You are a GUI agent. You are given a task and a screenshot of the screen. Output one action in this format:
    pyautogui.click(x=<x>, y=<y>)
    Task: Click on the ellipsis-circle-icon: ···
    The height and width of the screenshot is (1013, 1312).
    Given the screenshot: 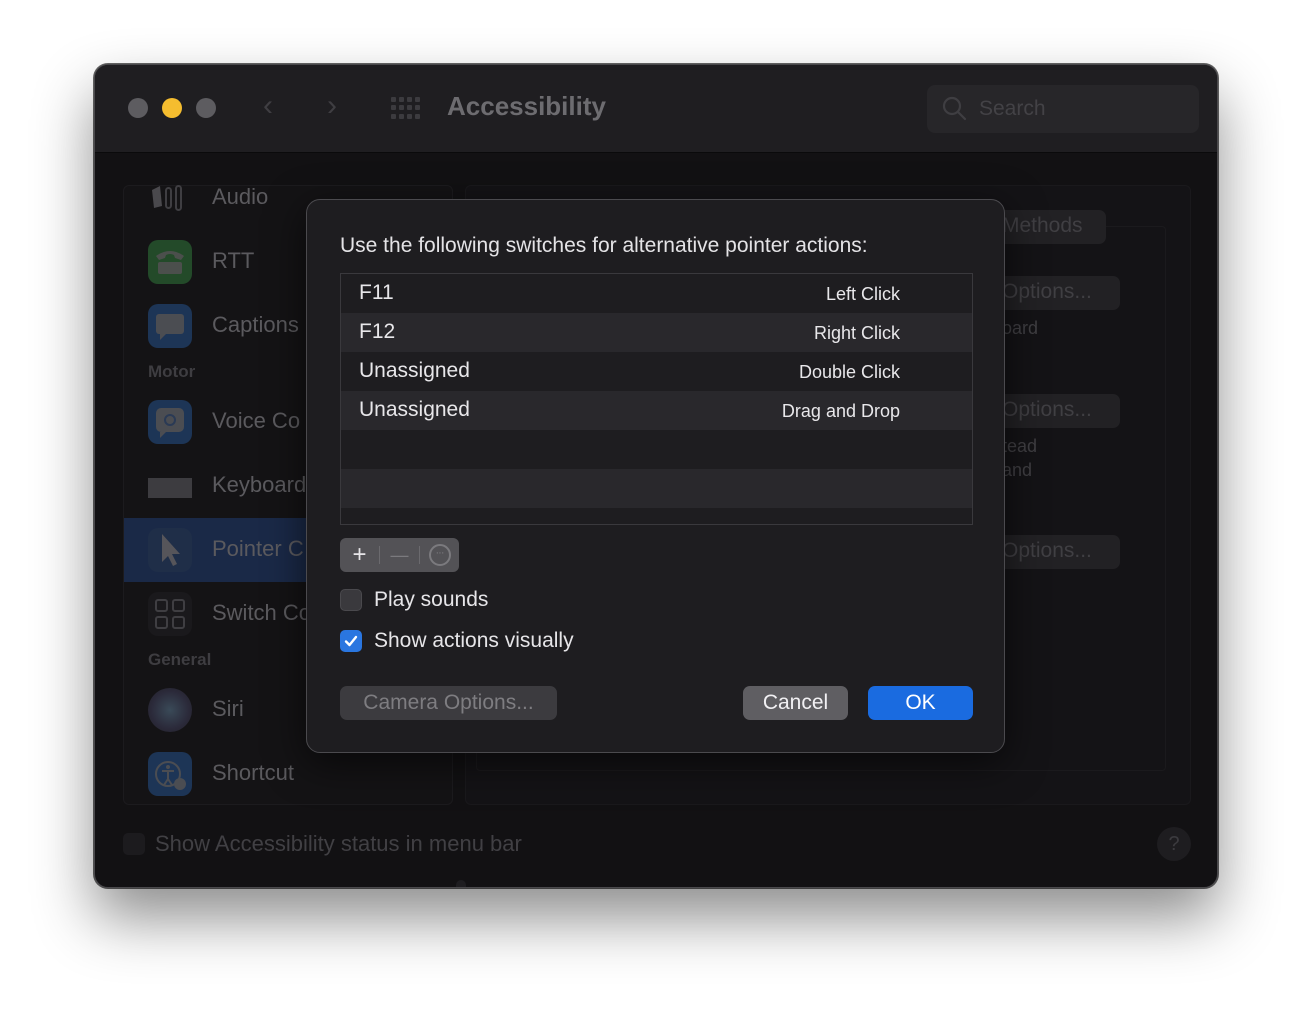 What is the action you would take?
    pyautogui.click(x=439, y=555)
    